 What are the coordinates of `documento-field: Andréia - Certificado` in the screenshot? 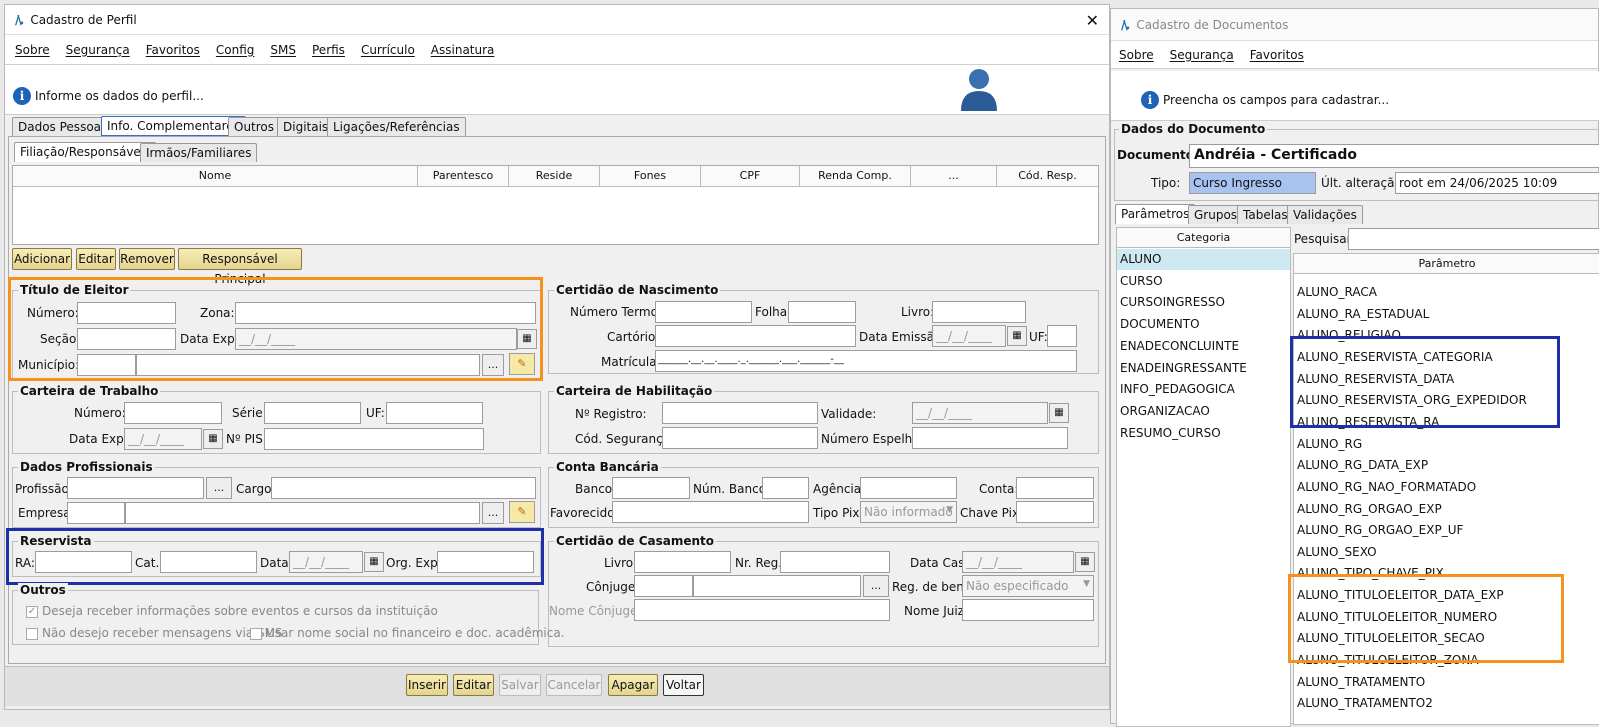 It's located at (1394, 156).